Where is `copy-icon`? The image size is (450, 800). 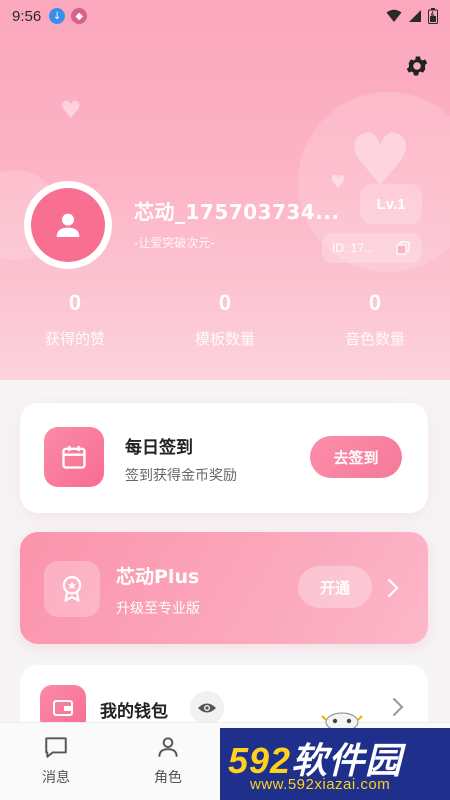 copy-icon is located at coordinates (403, 248).